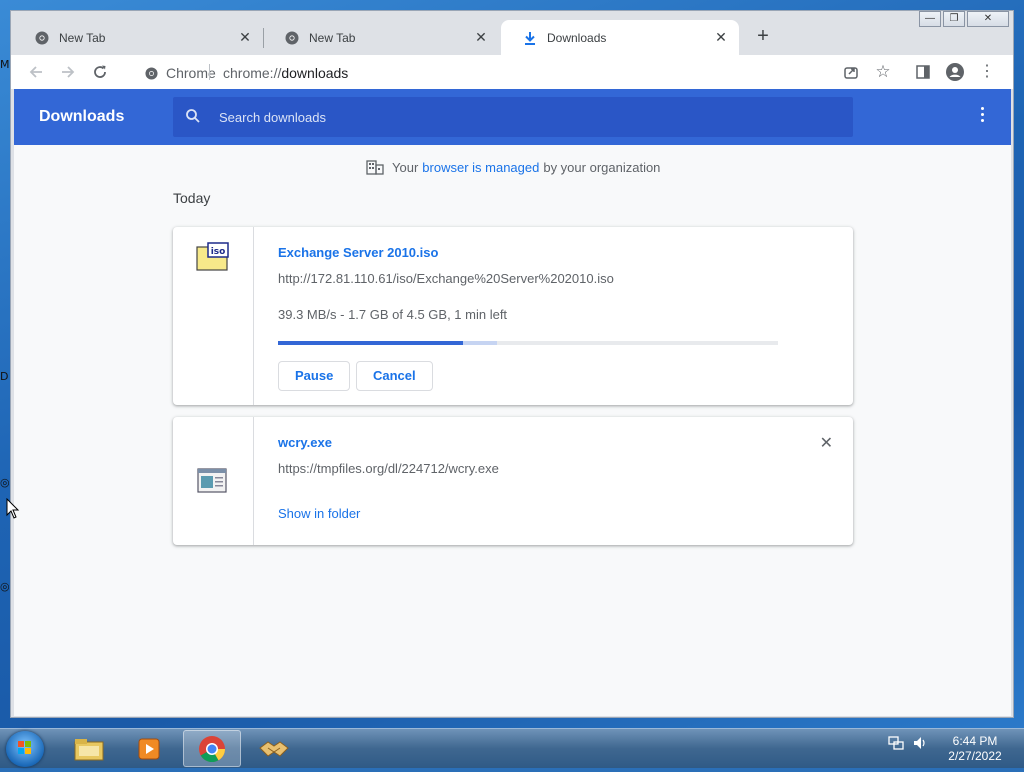 Image resolution: width=1024 pixels, height=772 pixels. I want to click on forward-button, so click(68, 72).